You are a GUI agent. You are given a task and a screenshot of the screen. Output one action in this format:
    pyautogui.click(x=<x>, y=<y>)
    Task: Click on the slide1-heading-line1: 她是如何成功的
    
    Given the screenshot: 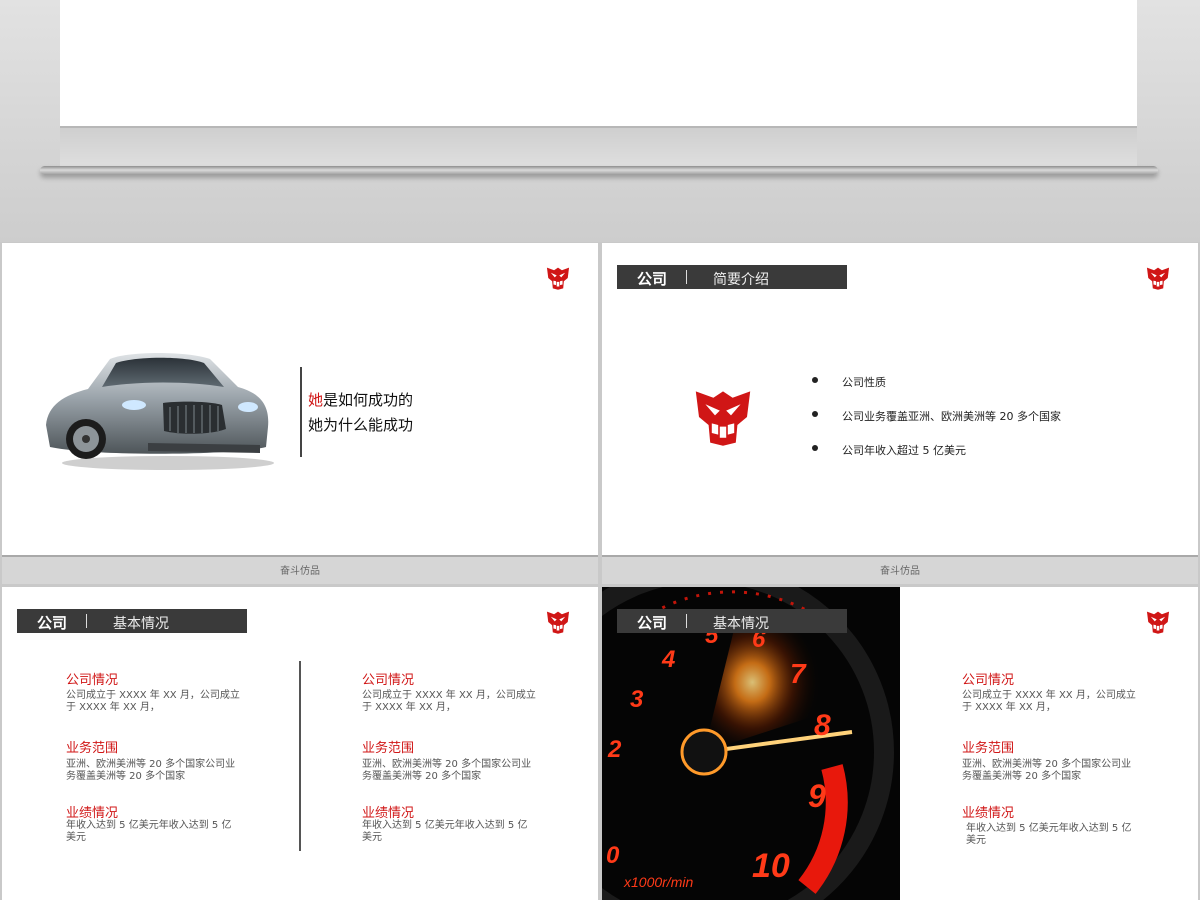 What is the action you would take?
    pyautogui.click(x=360, y=399)
    